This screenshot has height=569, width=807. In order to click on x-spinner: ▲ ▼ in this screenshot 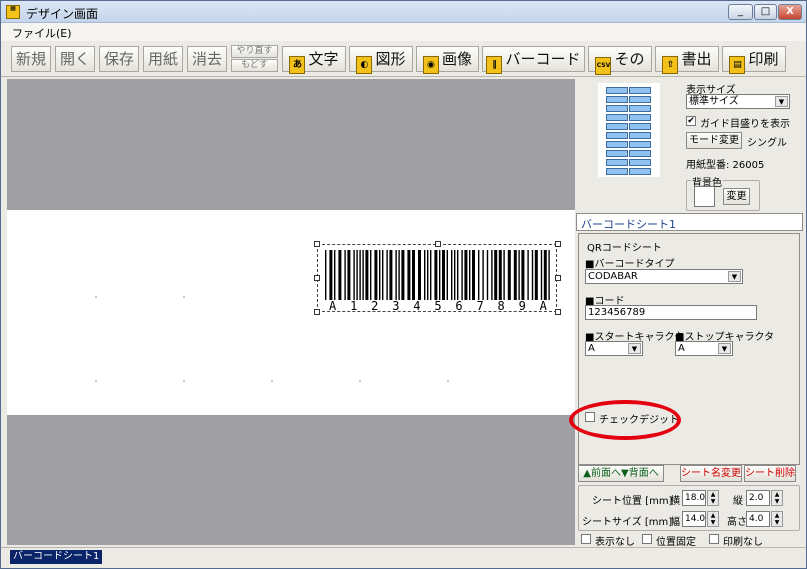, I will do `click(713, 498)`.